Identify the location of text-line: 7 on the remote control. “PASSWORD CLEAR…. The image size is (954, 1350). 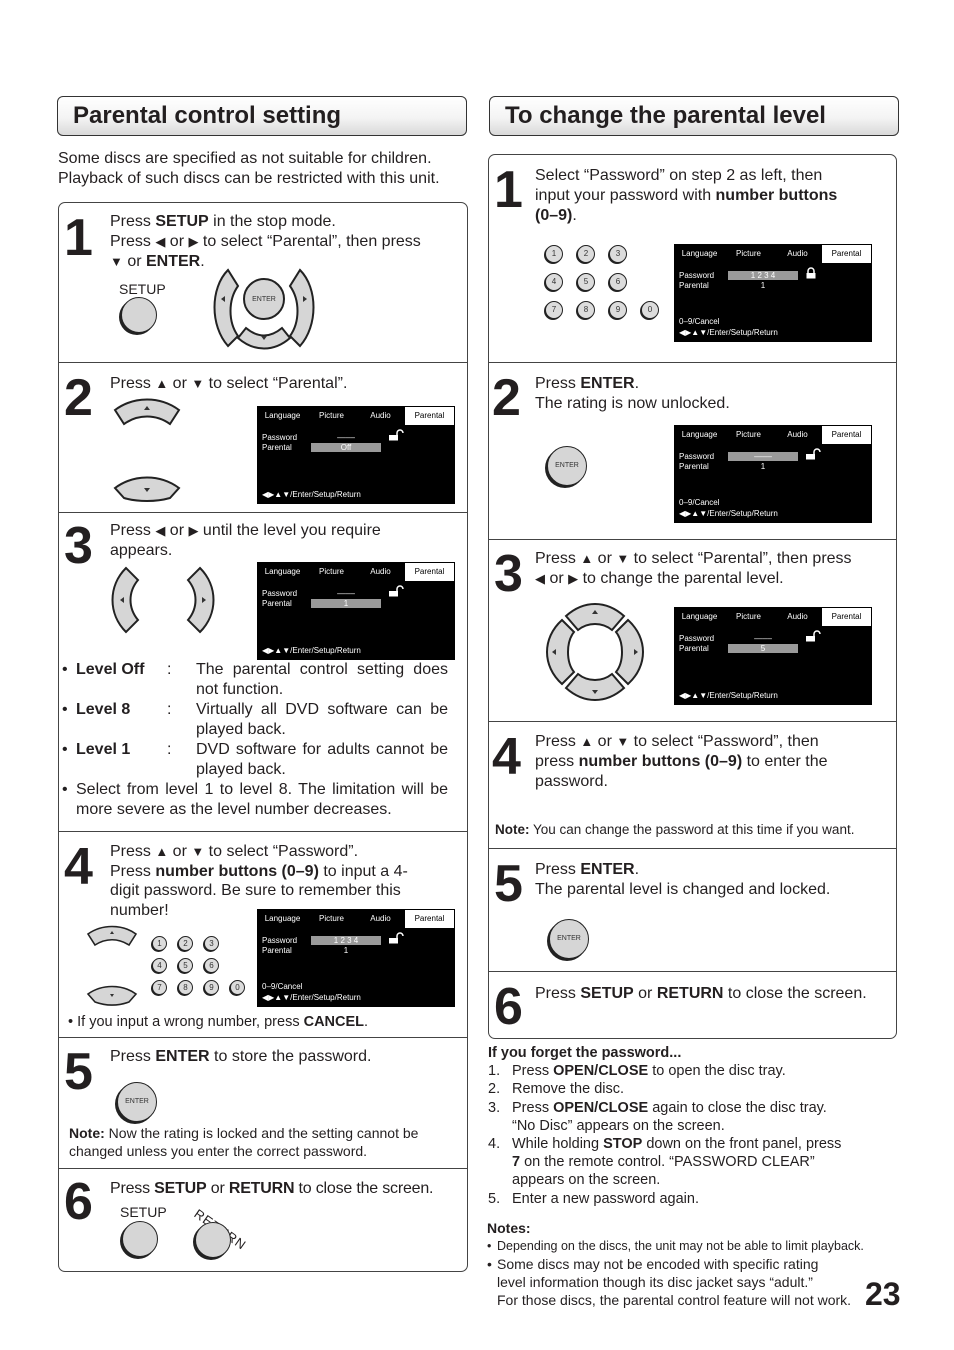
(705, 1162).